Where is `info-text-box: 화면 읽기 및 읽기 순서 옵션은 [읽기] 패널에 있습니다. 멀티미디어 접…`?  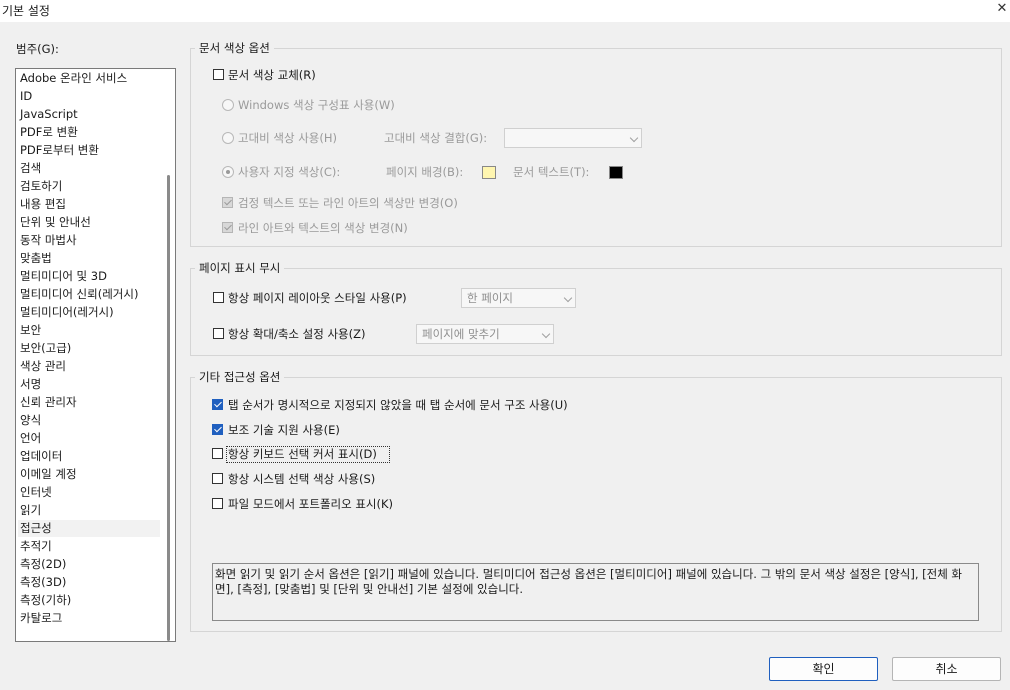 info-text-box: 화면 읽기 및 읽기 순서 옵션은 [읽기] 패널에 있습니다. 멀티미디어 접… is located at coordinates (595, 592).